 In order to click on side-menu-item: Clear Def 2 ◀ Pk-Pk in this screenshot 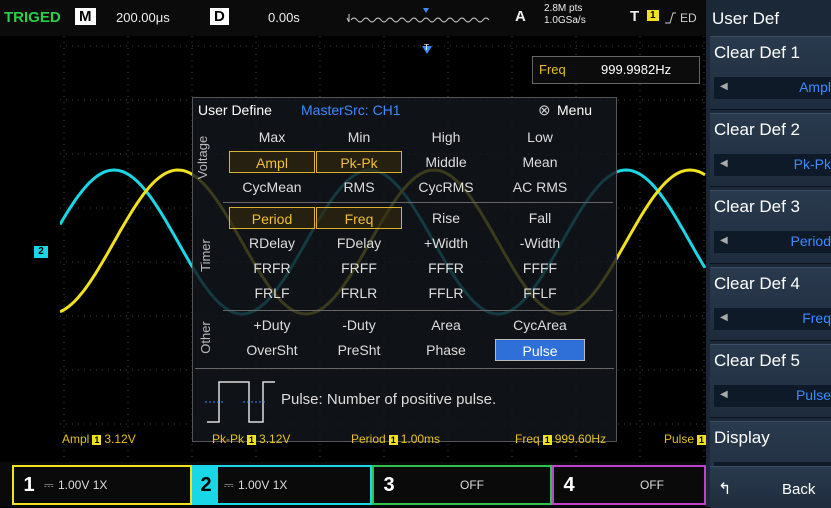, I will do `click(770, 150)`.